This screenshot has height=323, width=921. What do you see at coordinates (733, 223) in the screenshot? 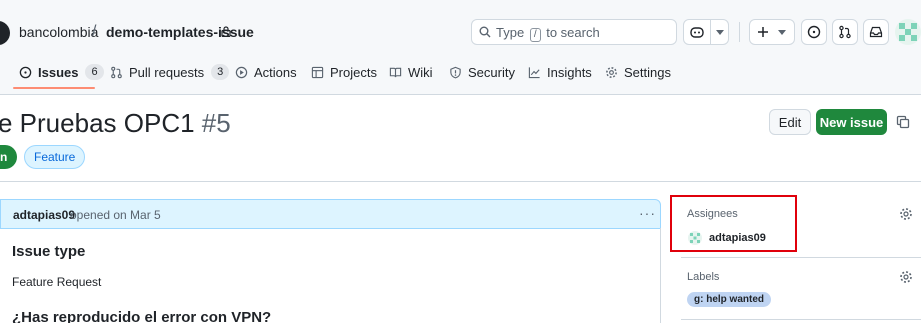
I see `highlight-box` at bounding box center [733, 223].